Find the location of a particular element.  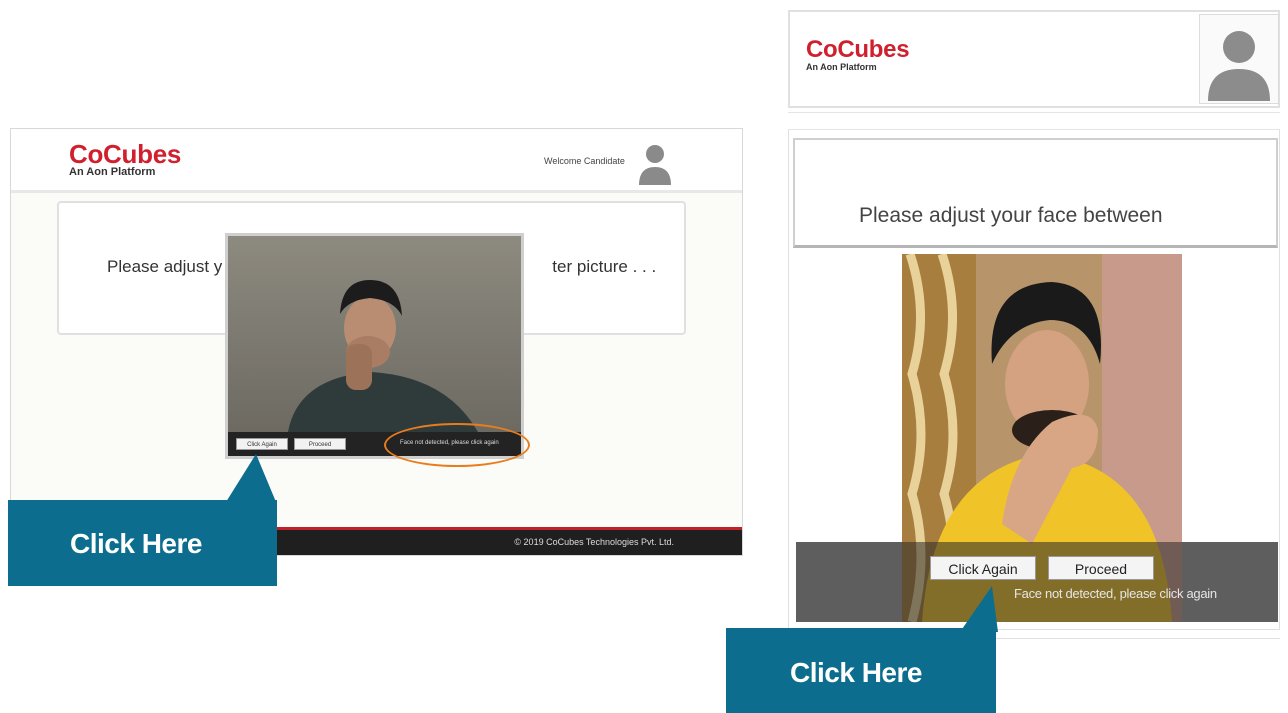

right-header: CoCubes An Aon Platform is located at coordinates (1034, 59).